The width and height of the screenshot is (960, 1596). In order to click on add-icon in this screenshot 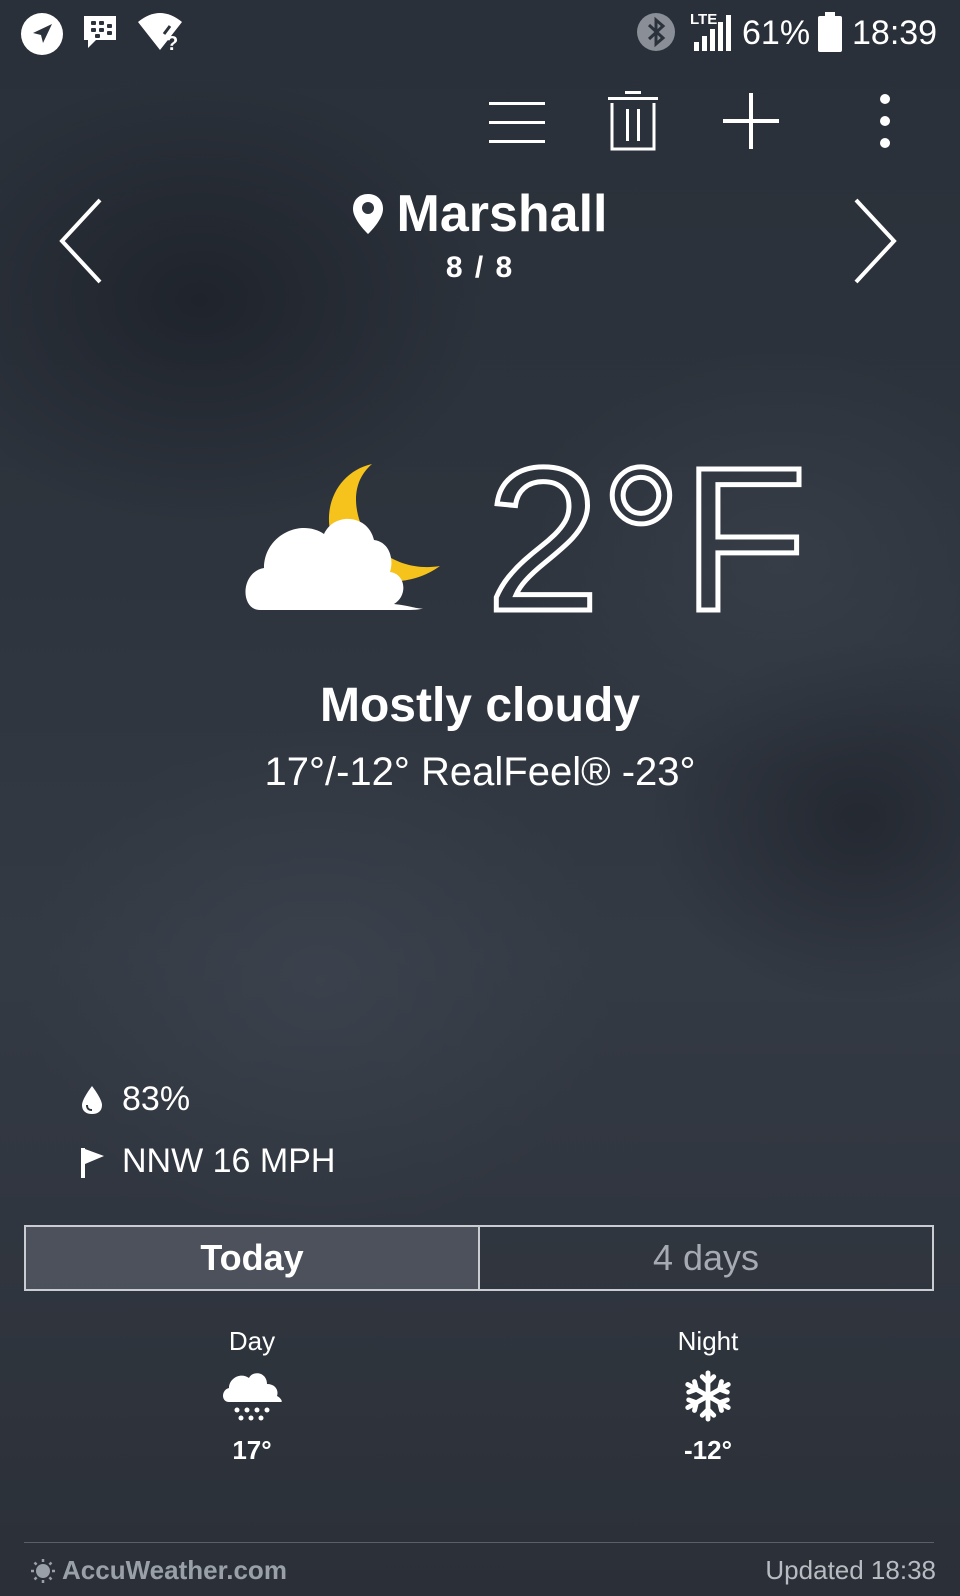, I will do `click(751, 121)`.